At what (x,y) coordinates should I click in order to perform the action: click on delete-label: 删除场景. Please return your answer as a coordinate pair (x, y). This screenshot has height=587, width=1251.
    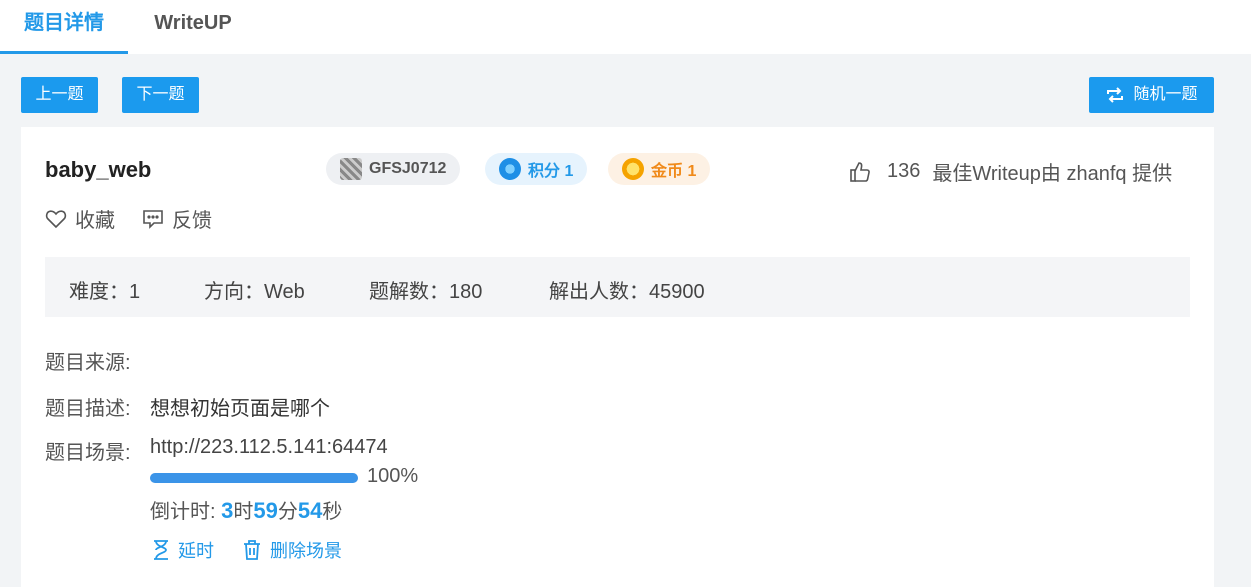
    Looking at the image, I should click on (306, 551).